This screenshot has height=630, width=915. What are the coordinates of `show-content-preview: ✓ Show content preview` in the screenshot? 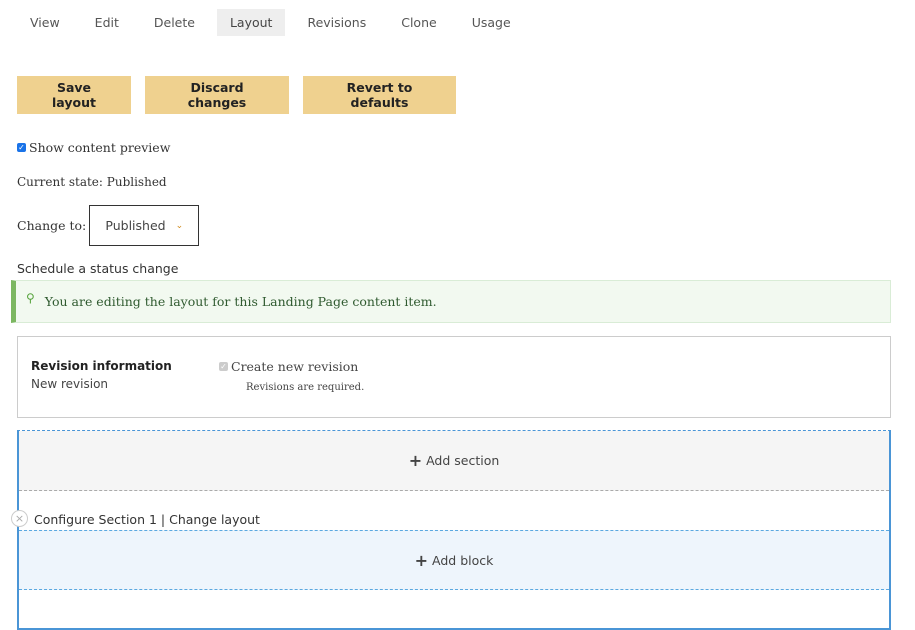 It's located at (93, 147).